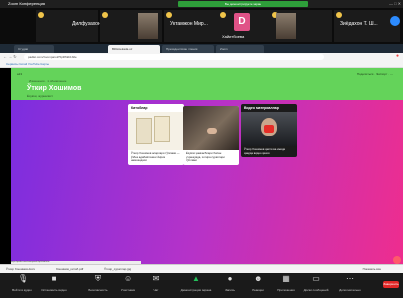  I want to click on participant-name: Хайитбоева, so click(233, 36).